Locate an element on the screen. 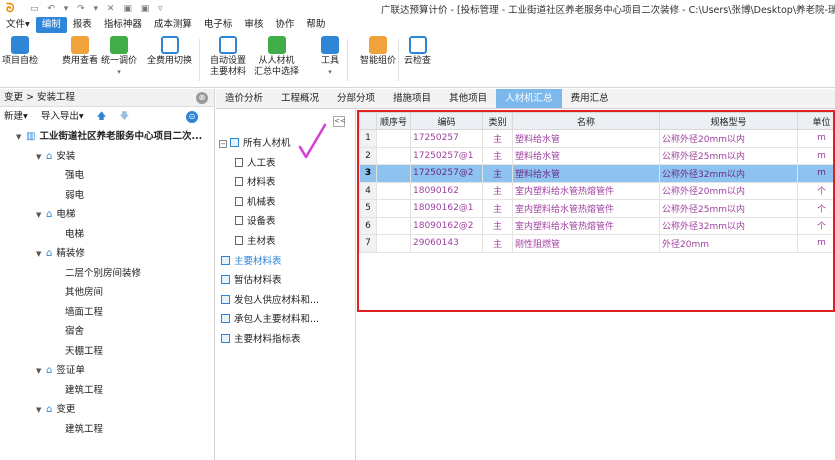 The width and height of the screenshot is (835, 460). tools-button: 工具 ▾ is located at coordinates (330, 57).